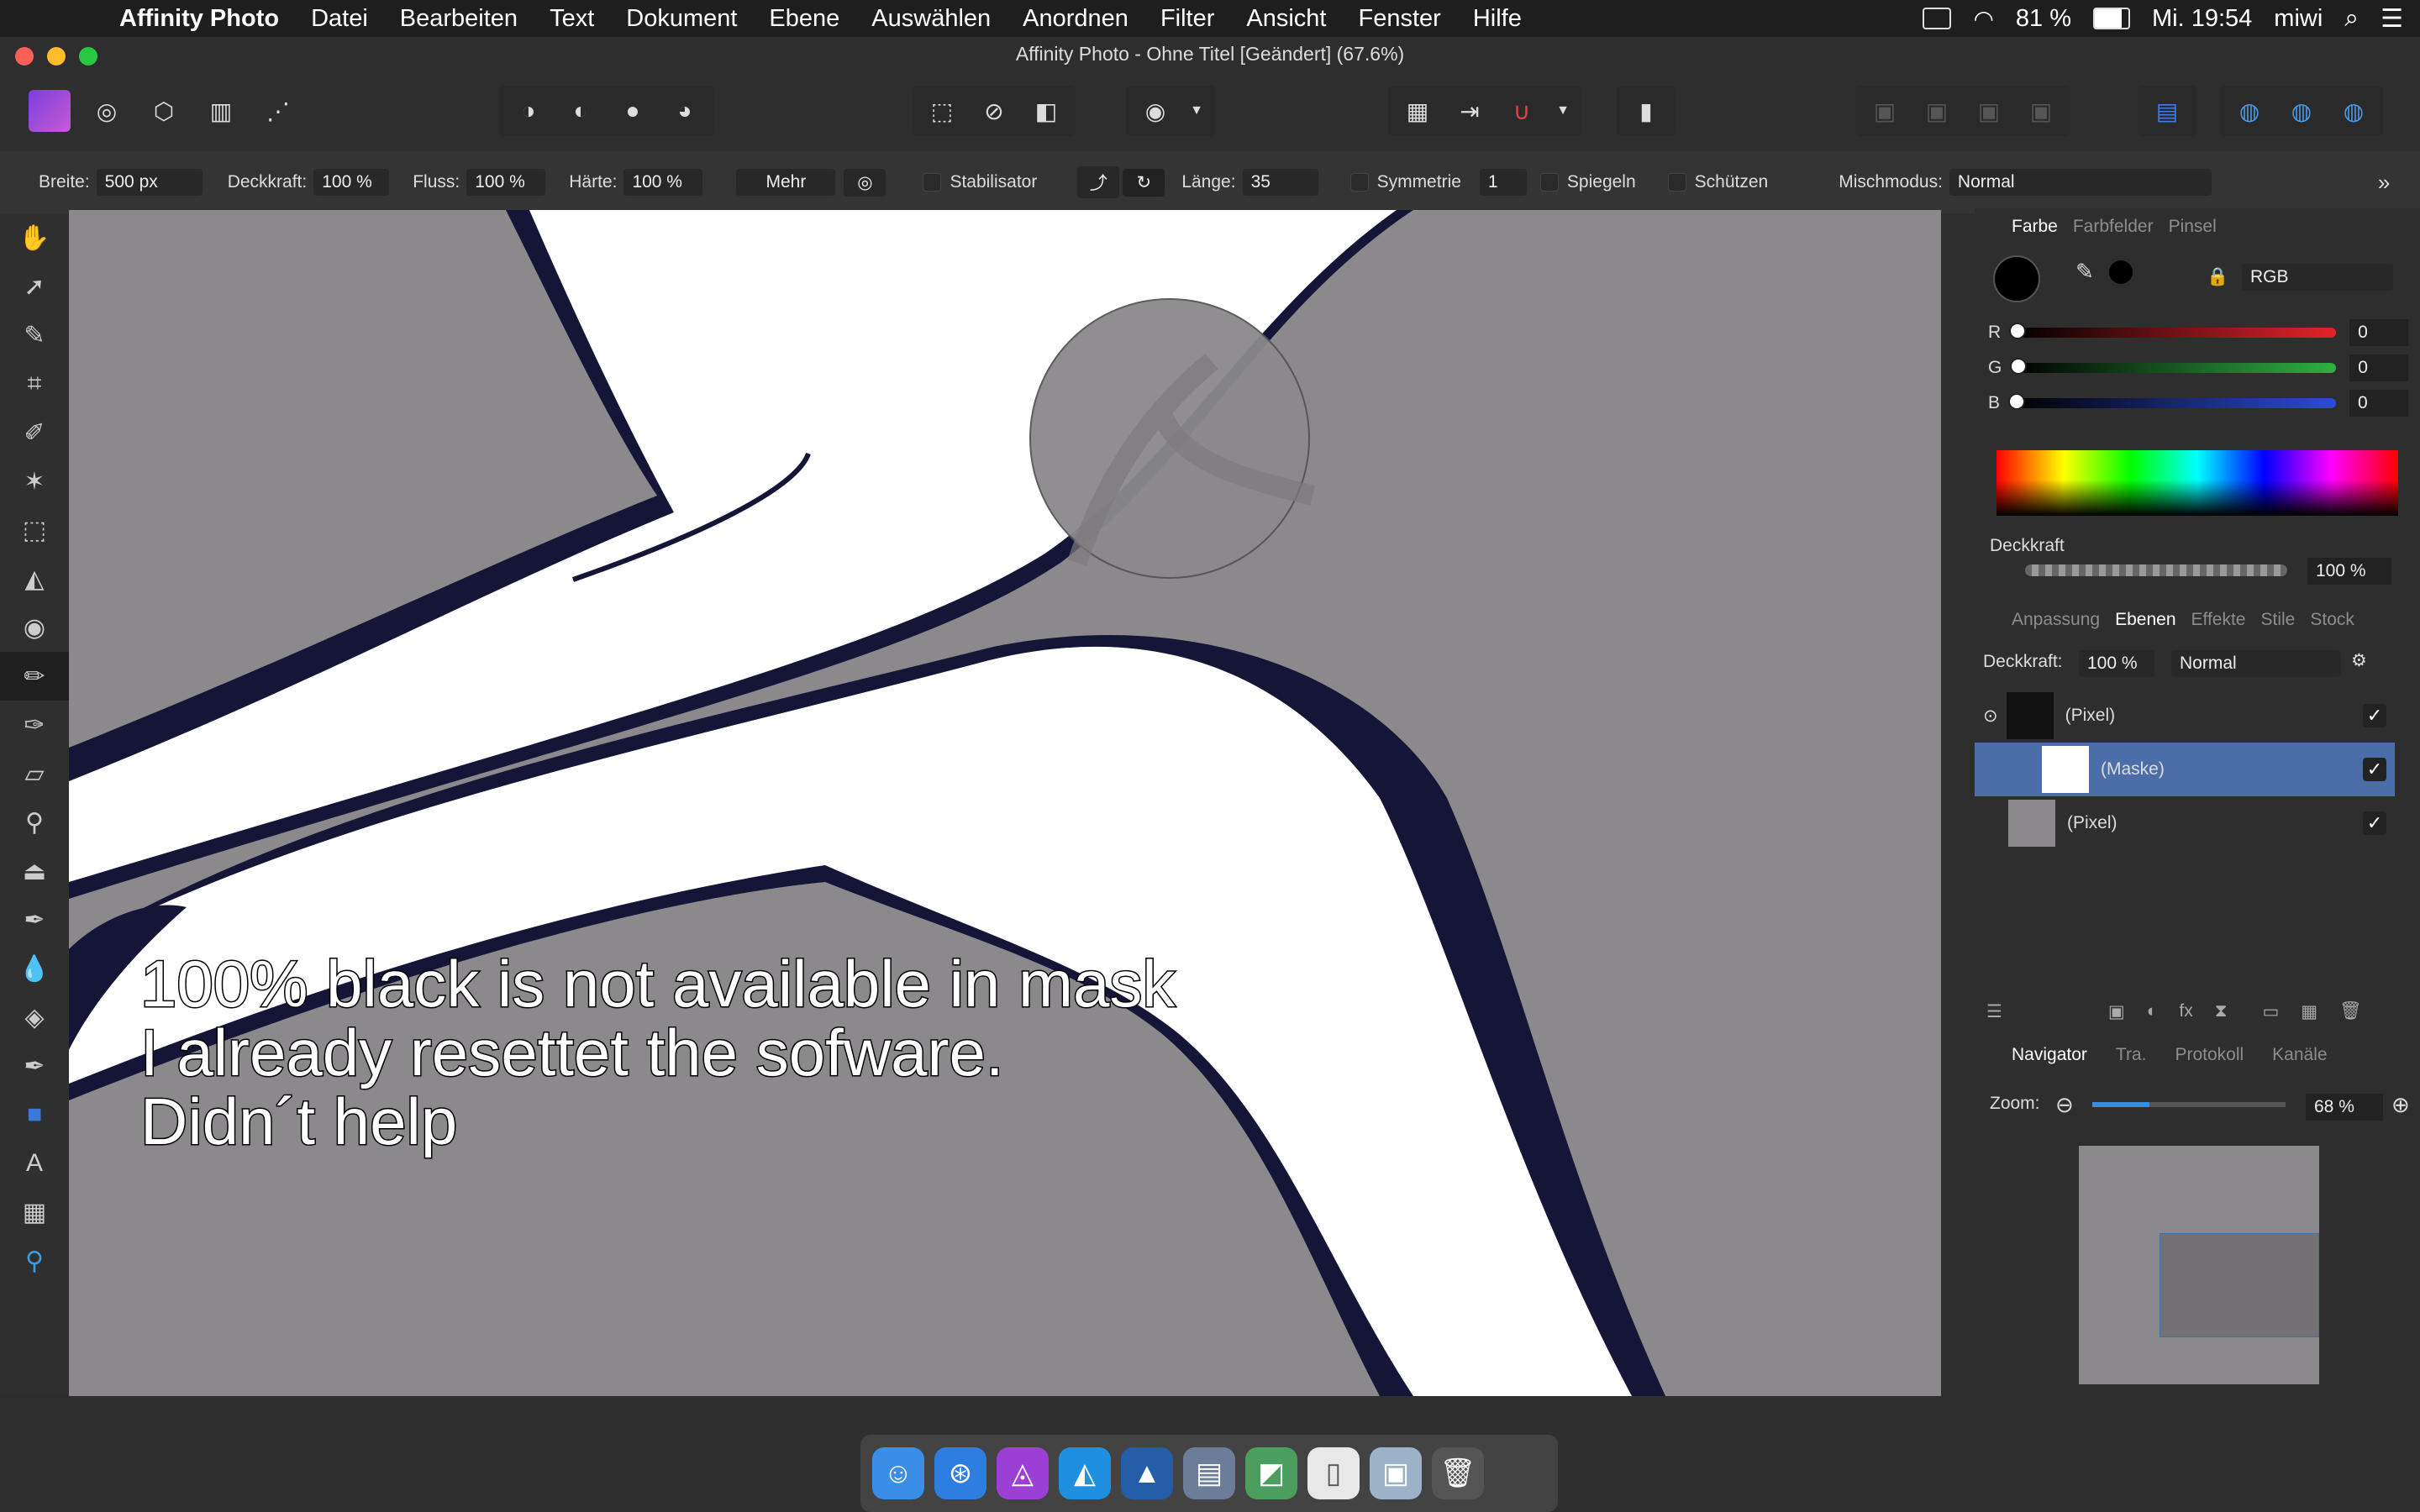  I want to click on zoom-value: 68 %, so click(2344, 1107).